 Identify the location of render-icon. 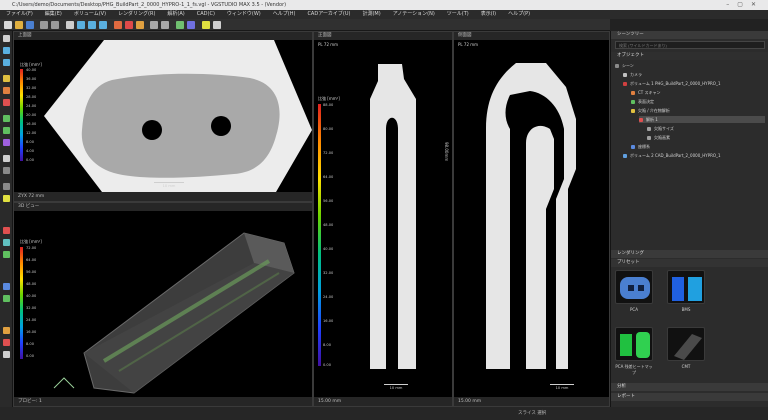
(191, 25).